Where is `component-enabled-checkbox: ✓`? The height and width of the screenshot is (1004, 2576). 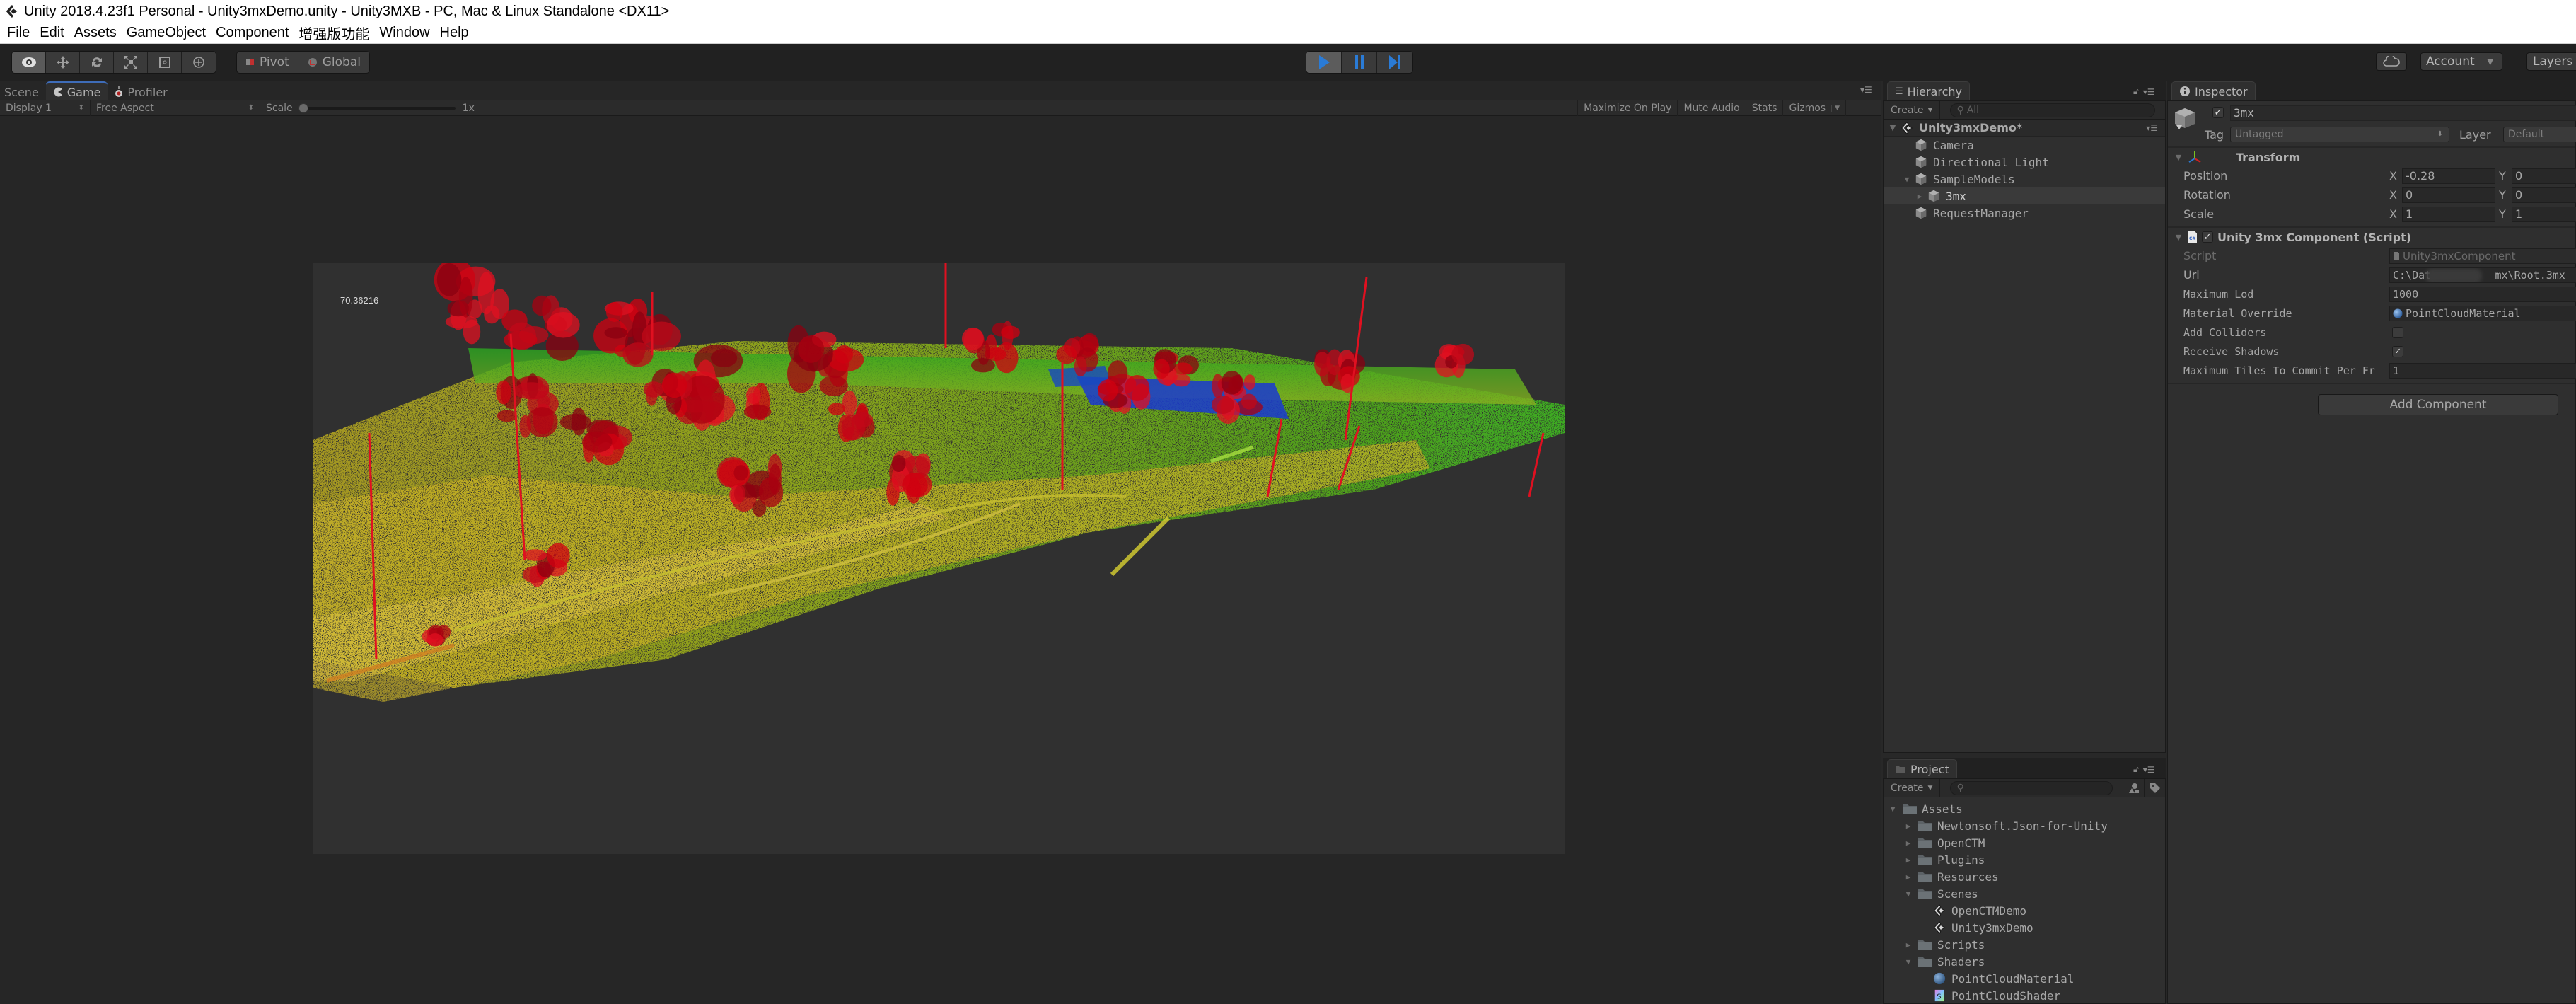
component-enabled-checkbox: ✓ is located at coordinates (2207, 237).